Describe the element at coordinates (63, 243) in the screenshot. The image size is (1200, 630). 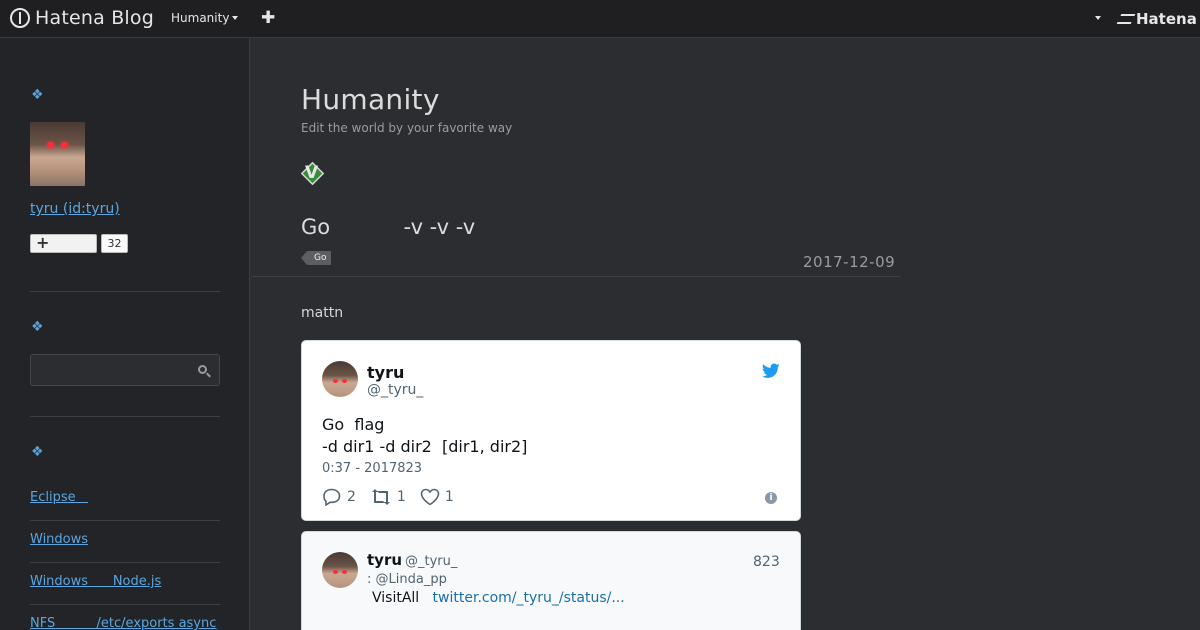
I see `follow-button: +` at that location.